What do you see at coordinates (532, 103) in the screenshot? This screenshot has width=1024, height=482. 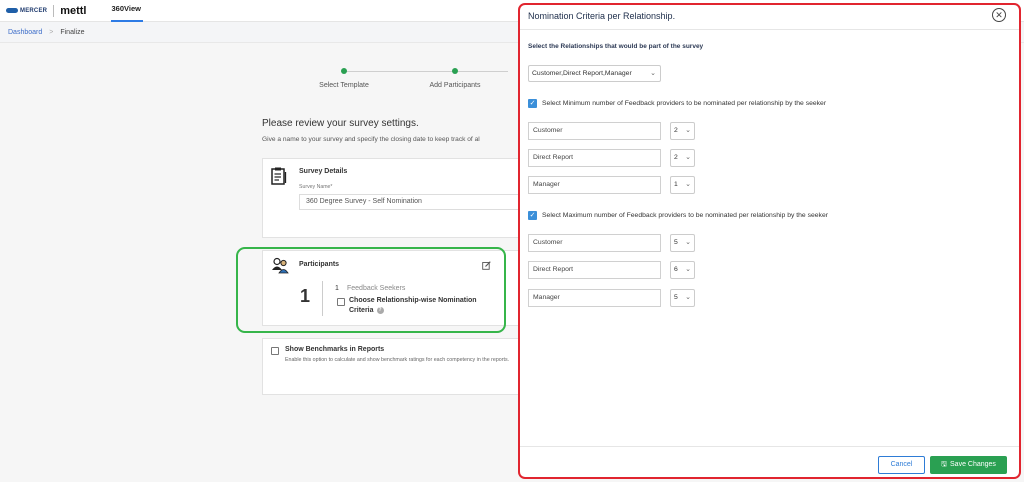 I see `min-criteria-checkbox: ✓` at bounding box center [532, 103].